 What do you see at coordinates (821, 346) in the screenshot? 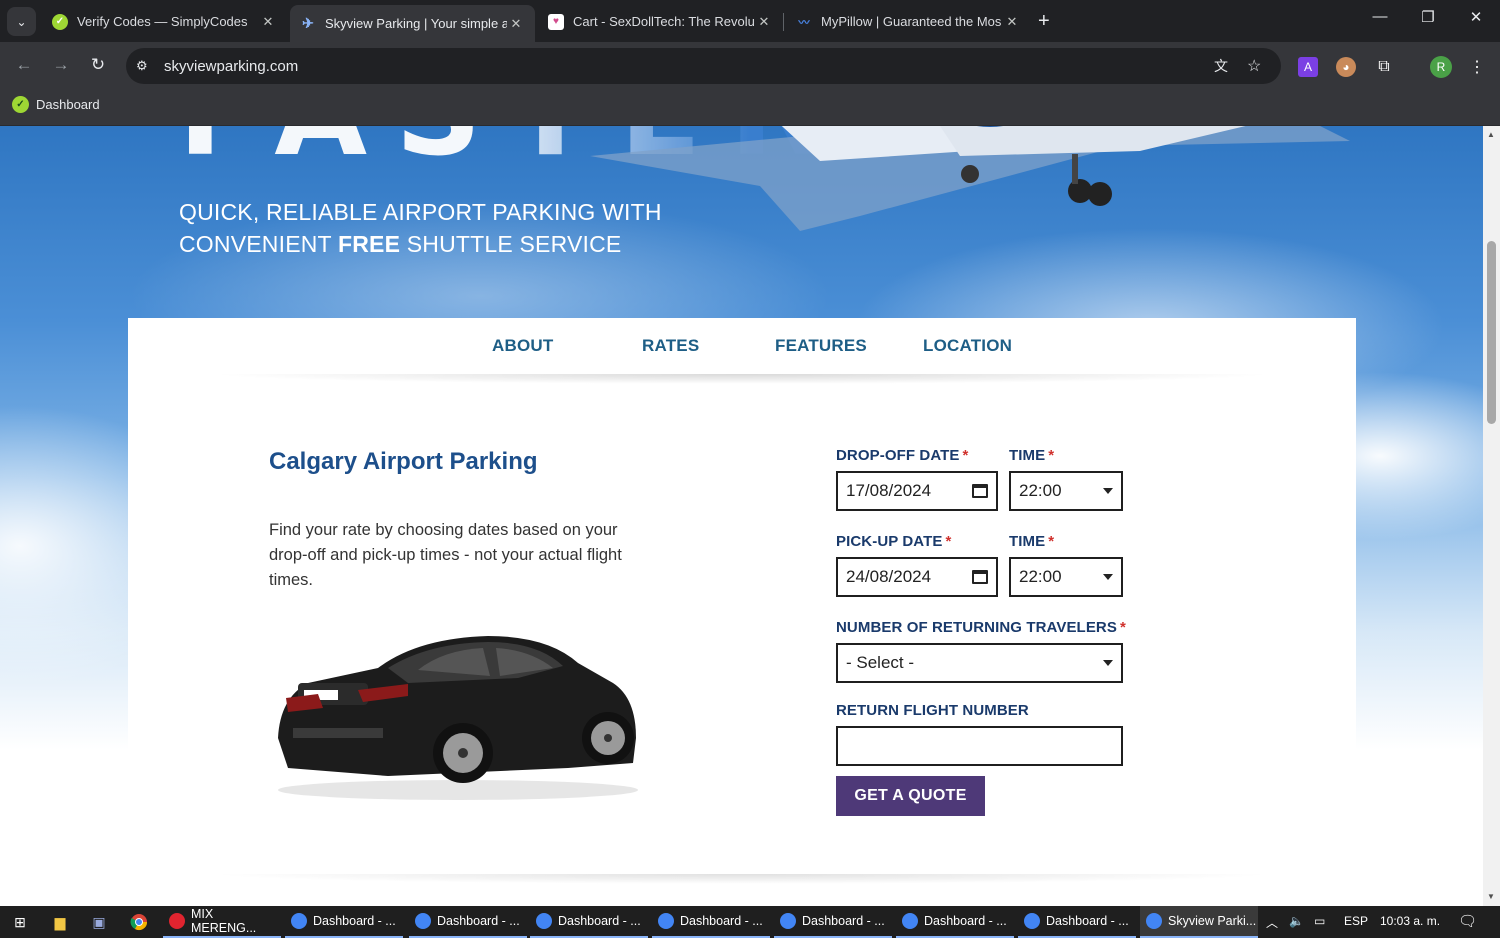
I see `nav-features: FEATURES` at bounding box center [821, 346].